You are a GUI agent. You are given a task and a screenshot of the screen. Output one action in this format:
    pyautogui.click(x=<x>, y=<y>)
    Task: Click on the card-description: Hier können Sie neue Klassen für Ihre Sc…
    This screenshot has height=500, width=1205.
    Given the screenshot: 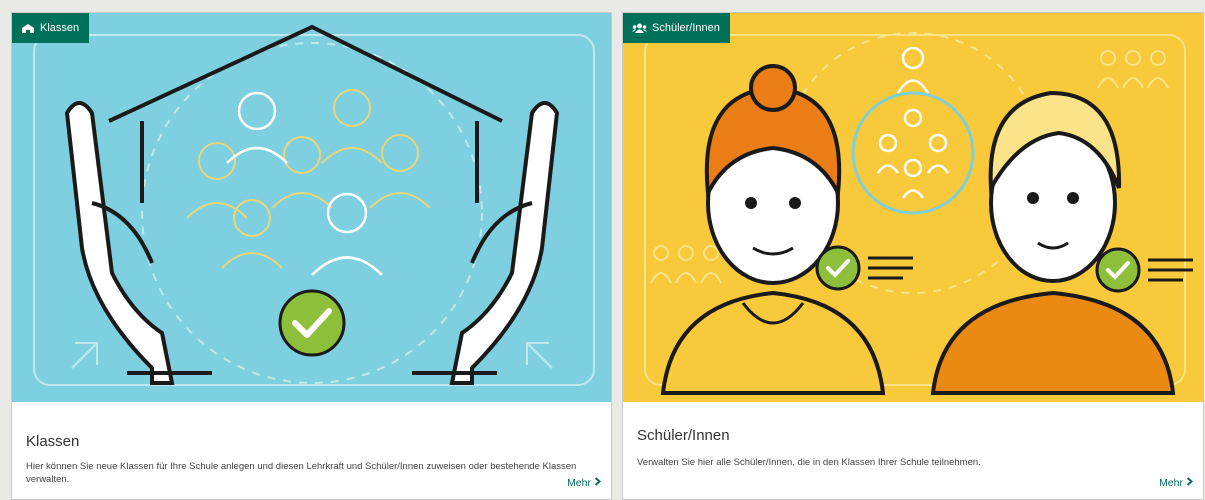 What is the action you would take?
    pyautogui.click(x=301, y=473)
    